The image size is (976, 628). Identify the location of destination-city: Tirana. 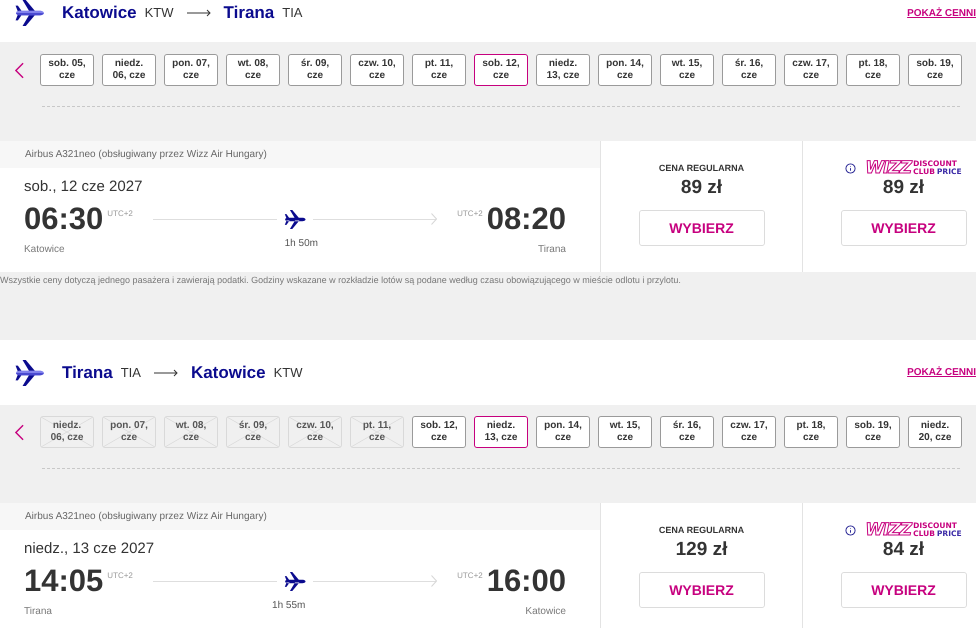
(249, 13).